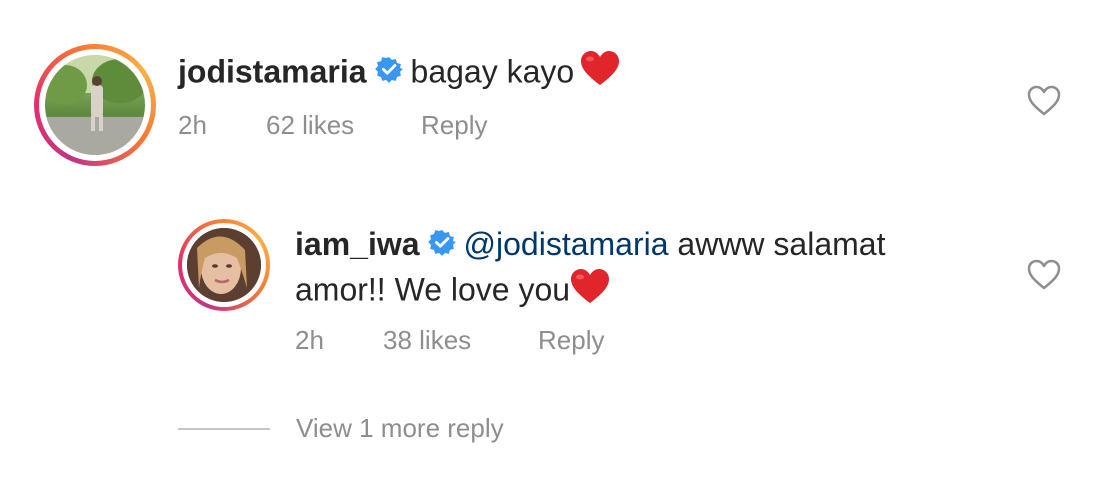  I want to click on avatar-jodistamaria, so click(95, 105).